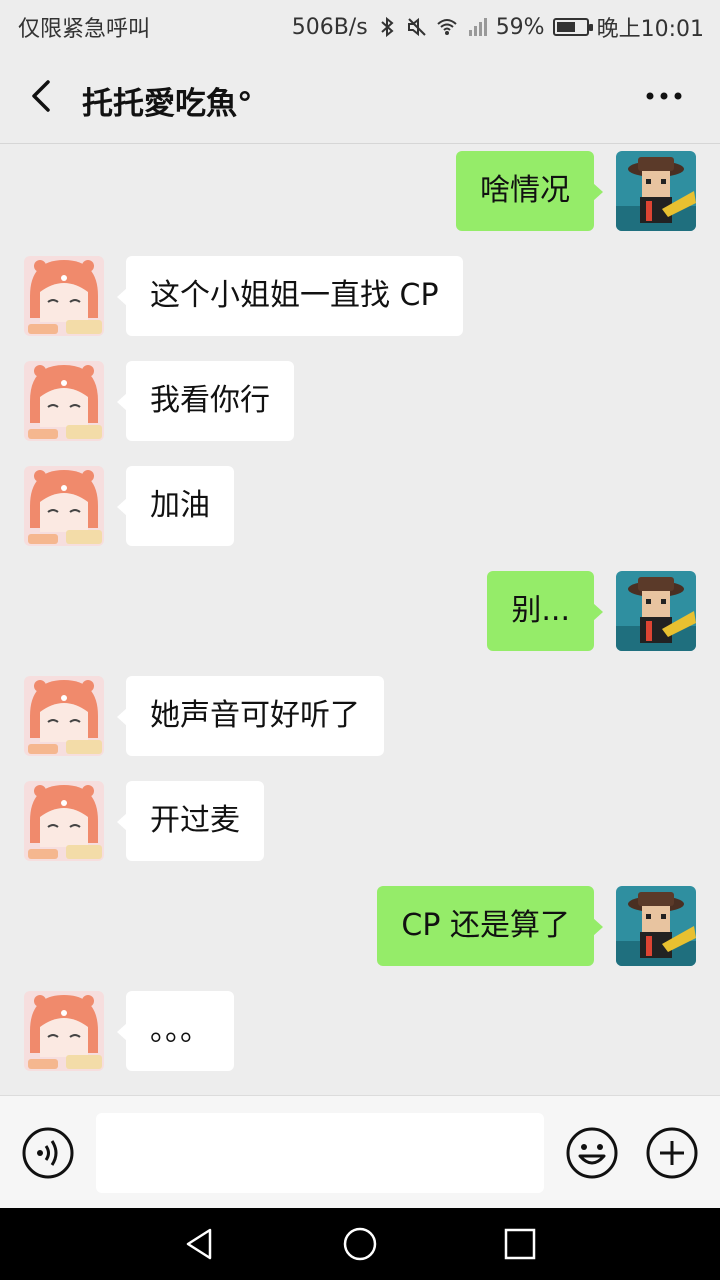  What do you see at coordinates (360, 818) in the screenshot?
I see `message-row-received: 开过麦` at bounding box center [360, 818].